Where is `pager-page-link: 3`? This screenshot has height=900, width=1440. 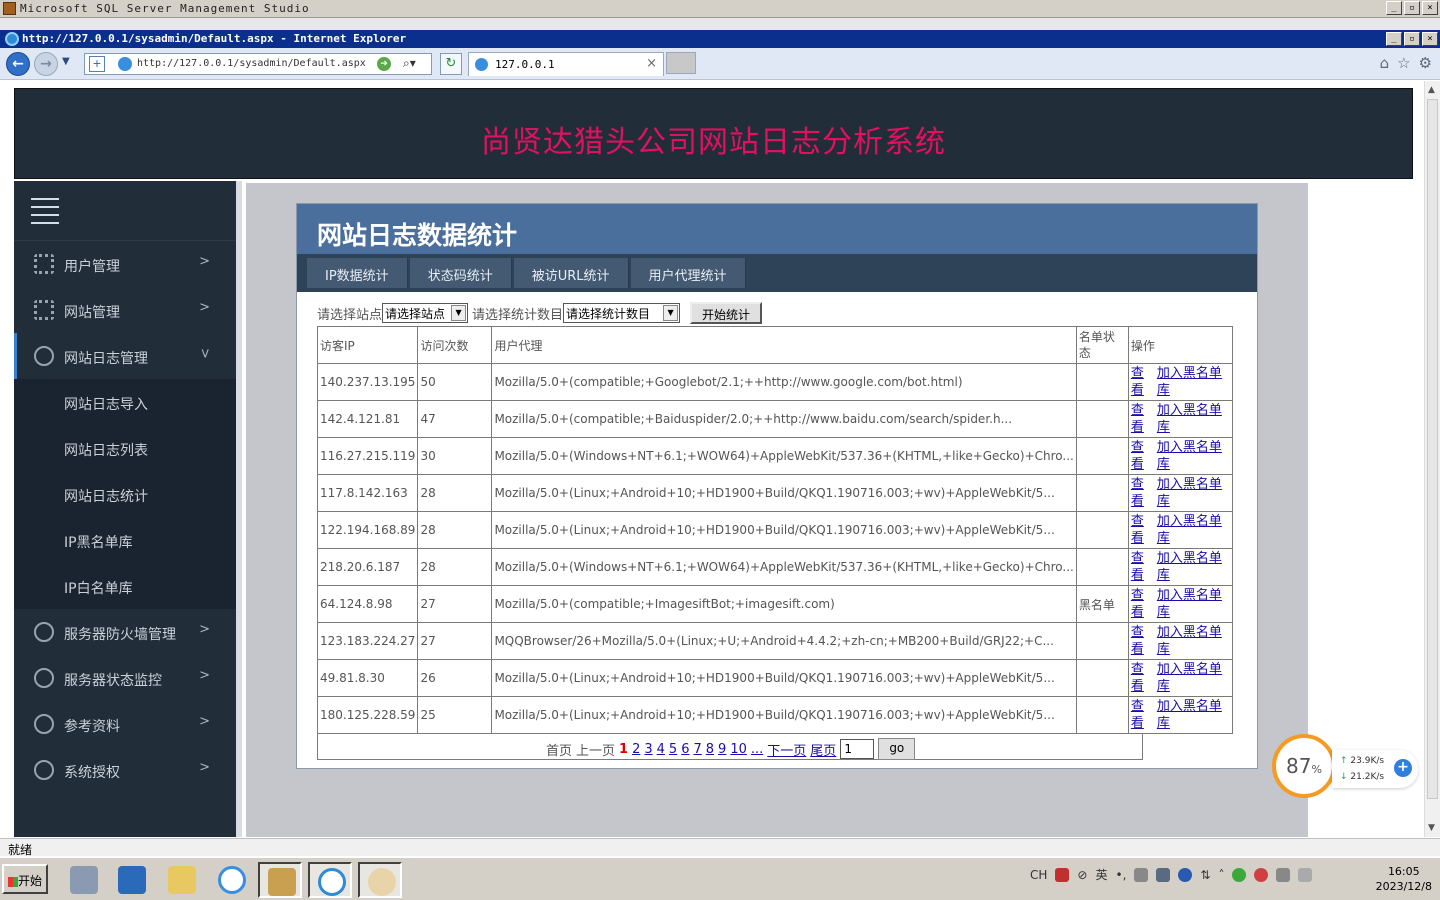
pager-page-link: 3 is located at coordinates (648, 749).